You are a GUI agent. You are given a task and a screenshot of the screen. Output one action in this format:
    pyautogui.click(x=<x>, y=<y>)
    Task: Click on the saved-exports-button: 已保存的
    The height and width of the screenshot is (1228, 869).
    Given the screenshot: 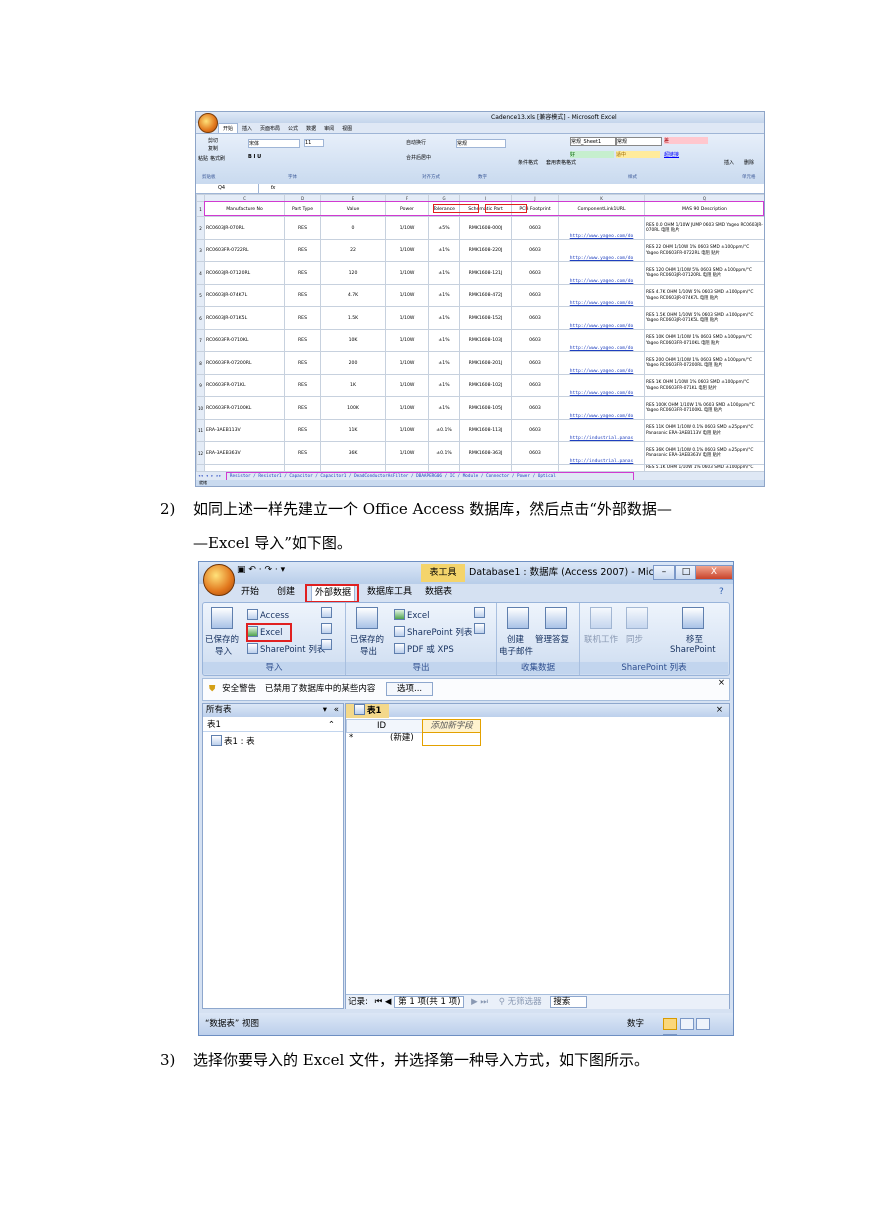 What is the action you would take?
    pyautogui.click(x=367, y=639)
    